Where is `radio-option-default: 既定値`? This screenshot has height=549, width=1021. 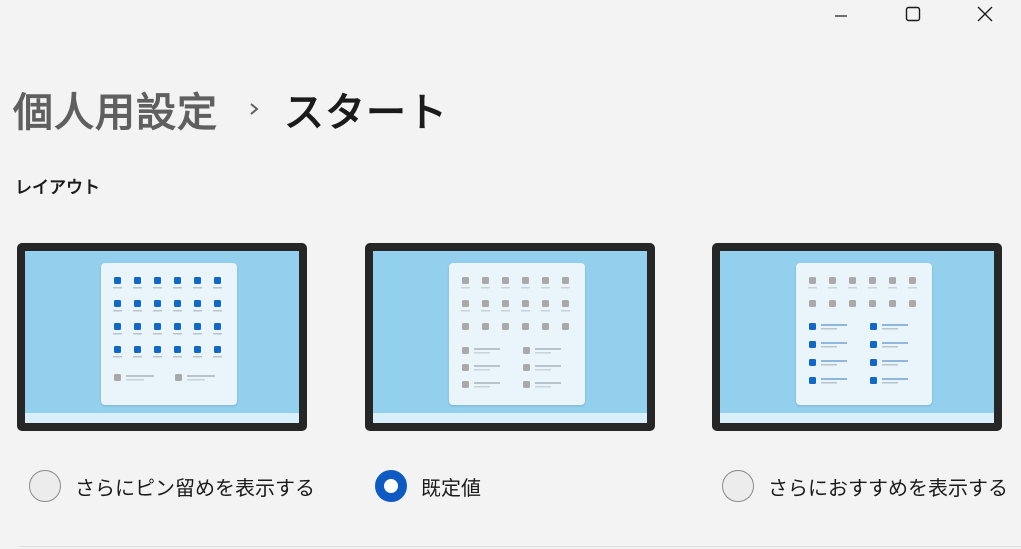 radio-option-default: 既定値 is located at coordinates (428, 486).